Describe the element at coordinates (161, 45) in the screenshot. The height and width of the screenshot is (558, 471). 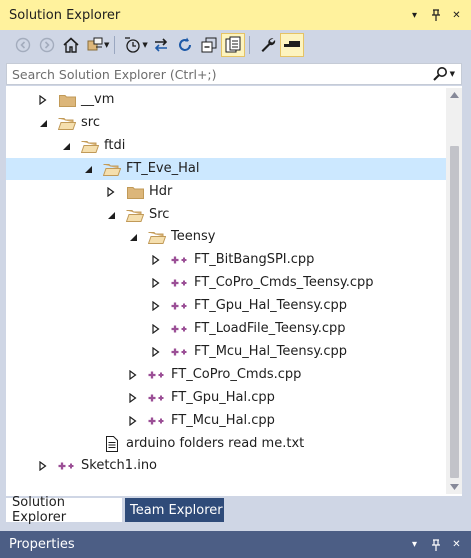
I see `sync-with-active-document-icon` at that location.